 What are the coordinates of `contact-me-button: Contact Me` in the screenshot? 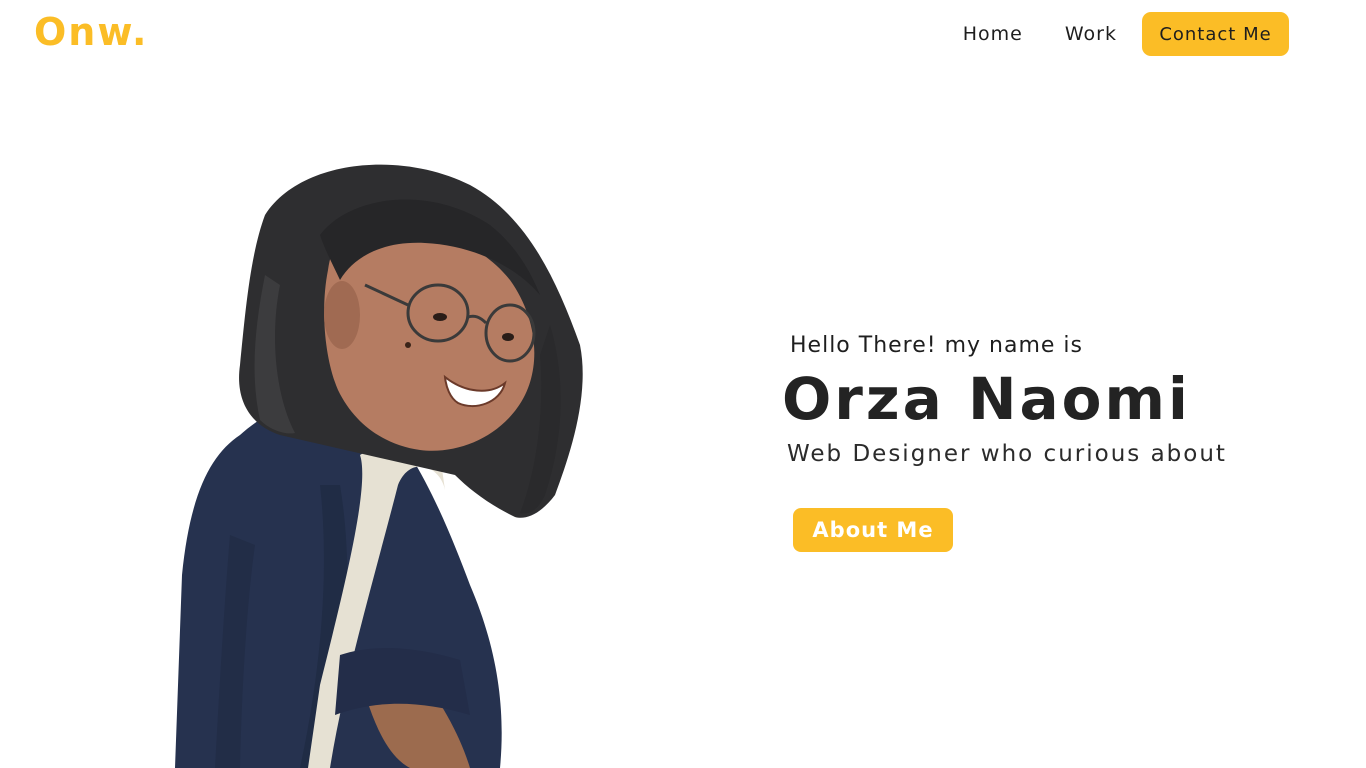 It's located at (1215, 34).